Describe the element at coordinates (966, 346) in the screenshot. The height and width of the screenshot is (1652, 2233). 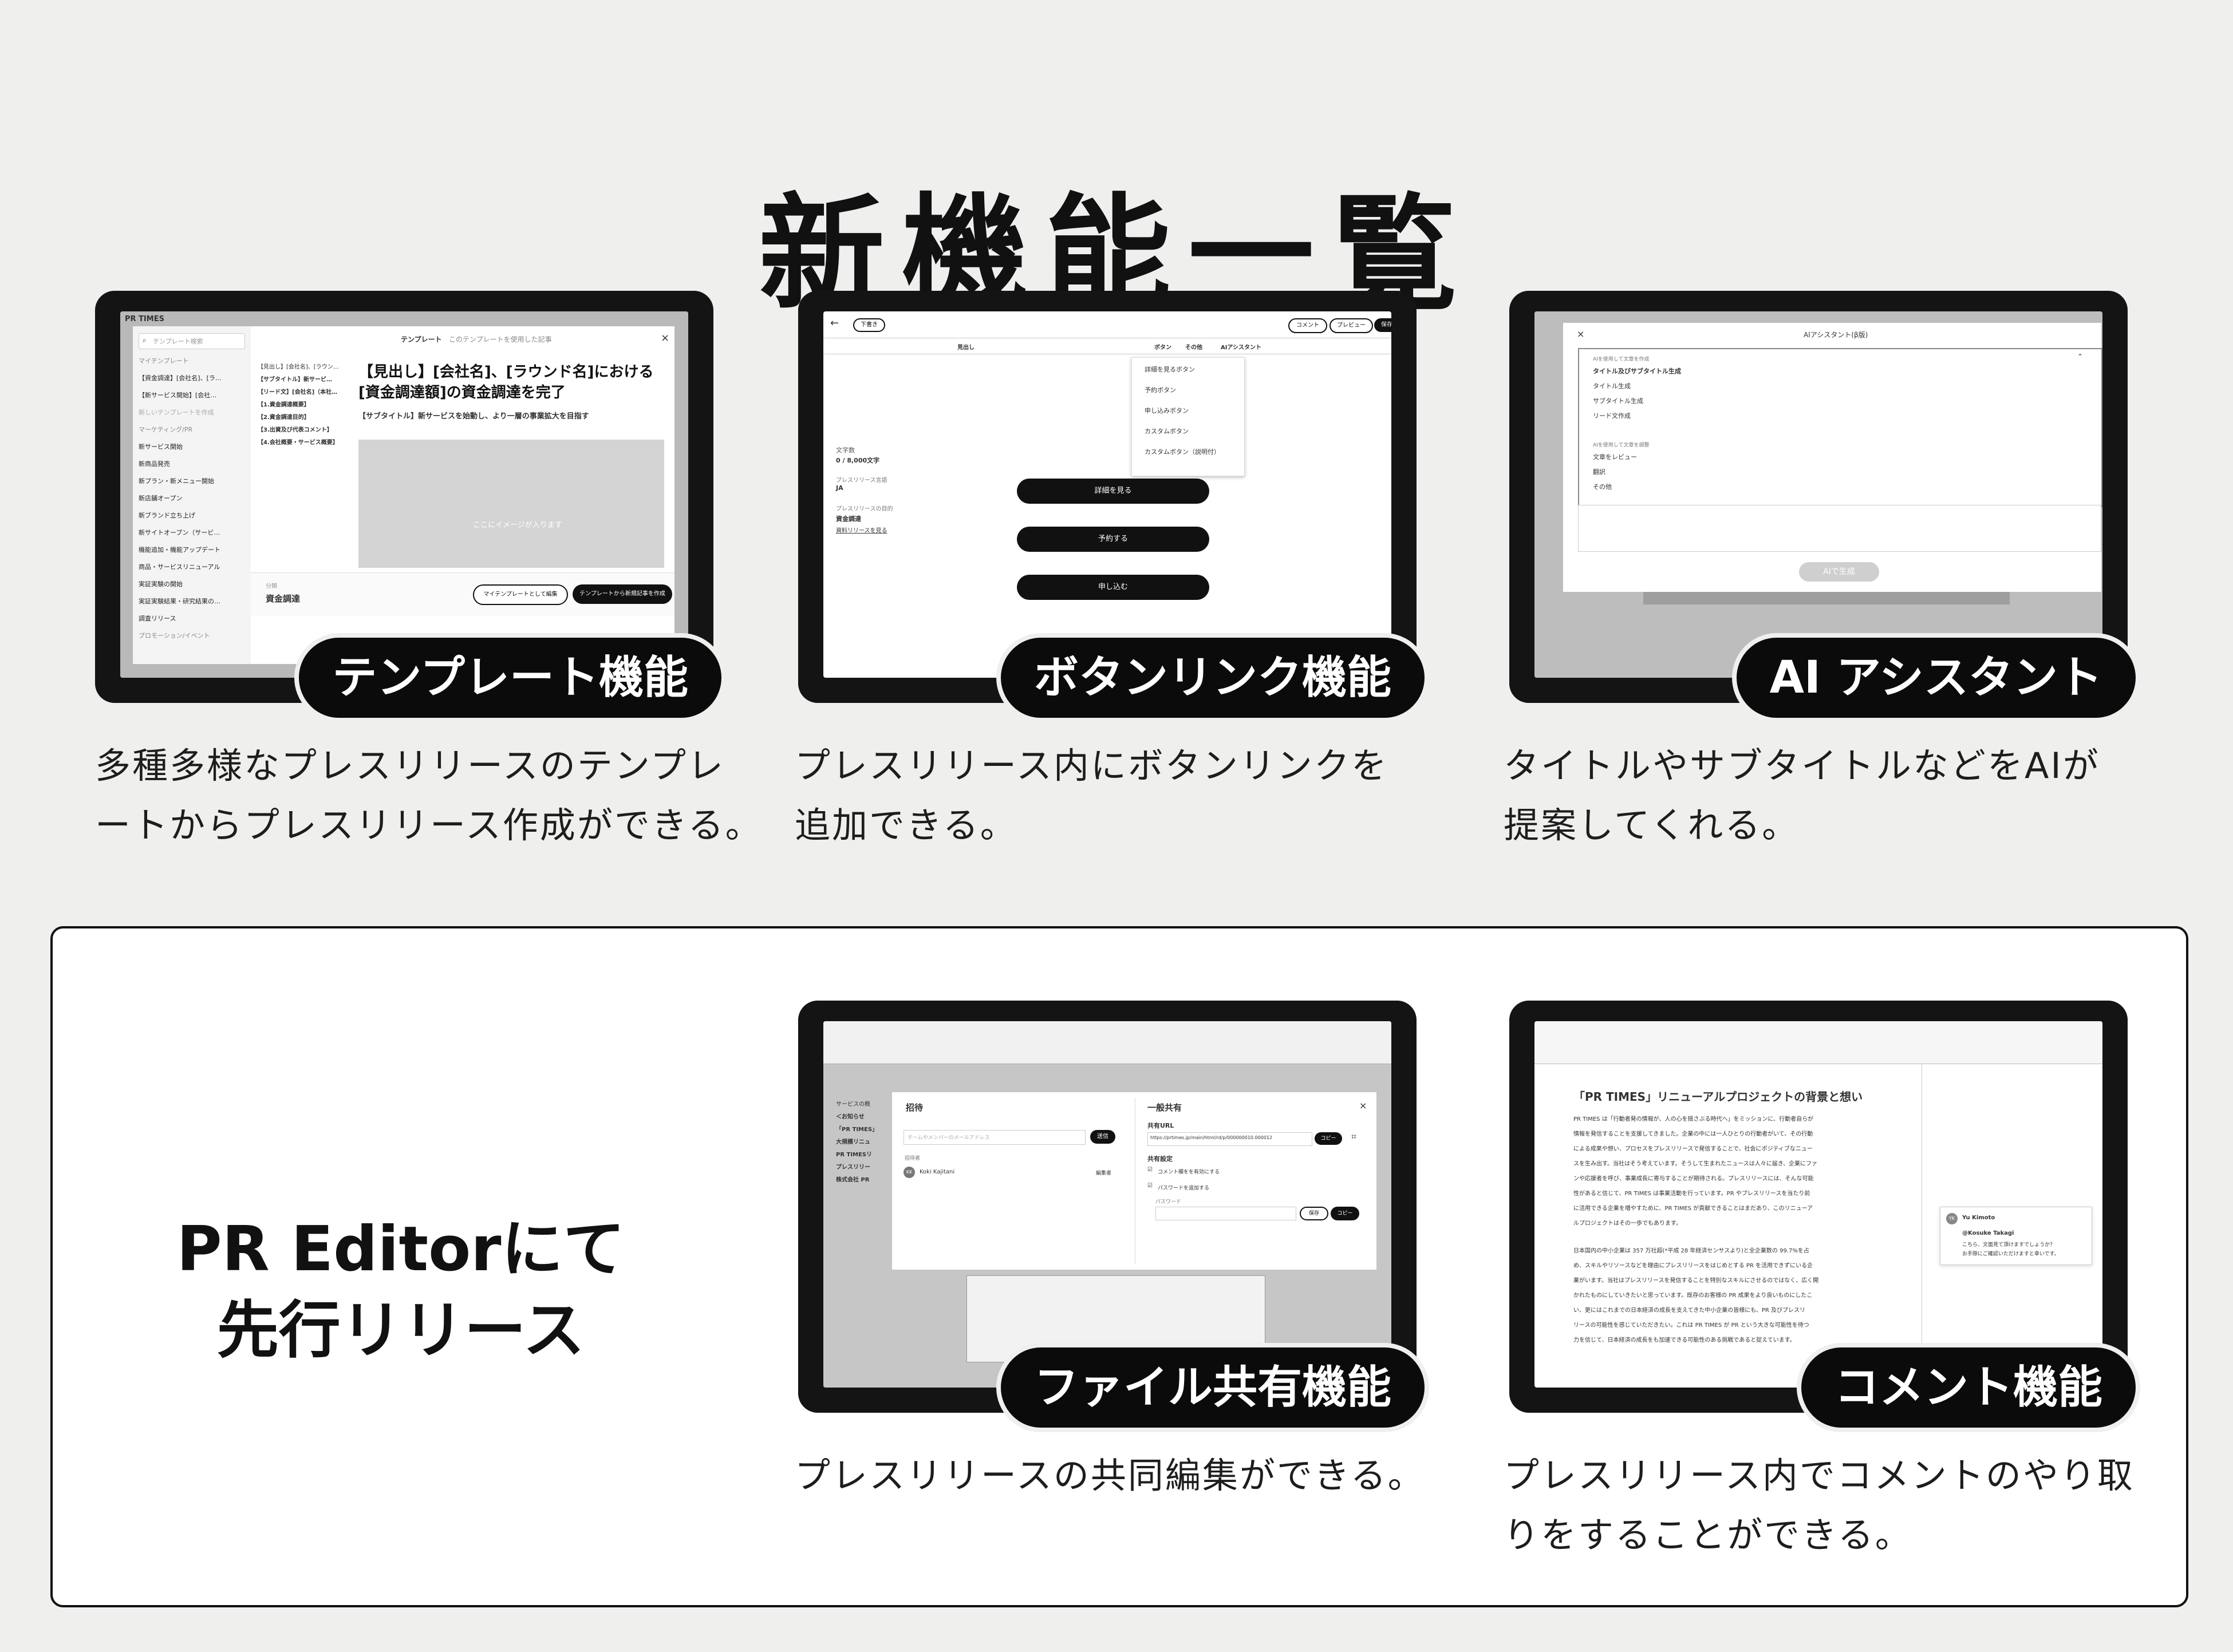
I see `toolbar-item: 見出し` at that location.